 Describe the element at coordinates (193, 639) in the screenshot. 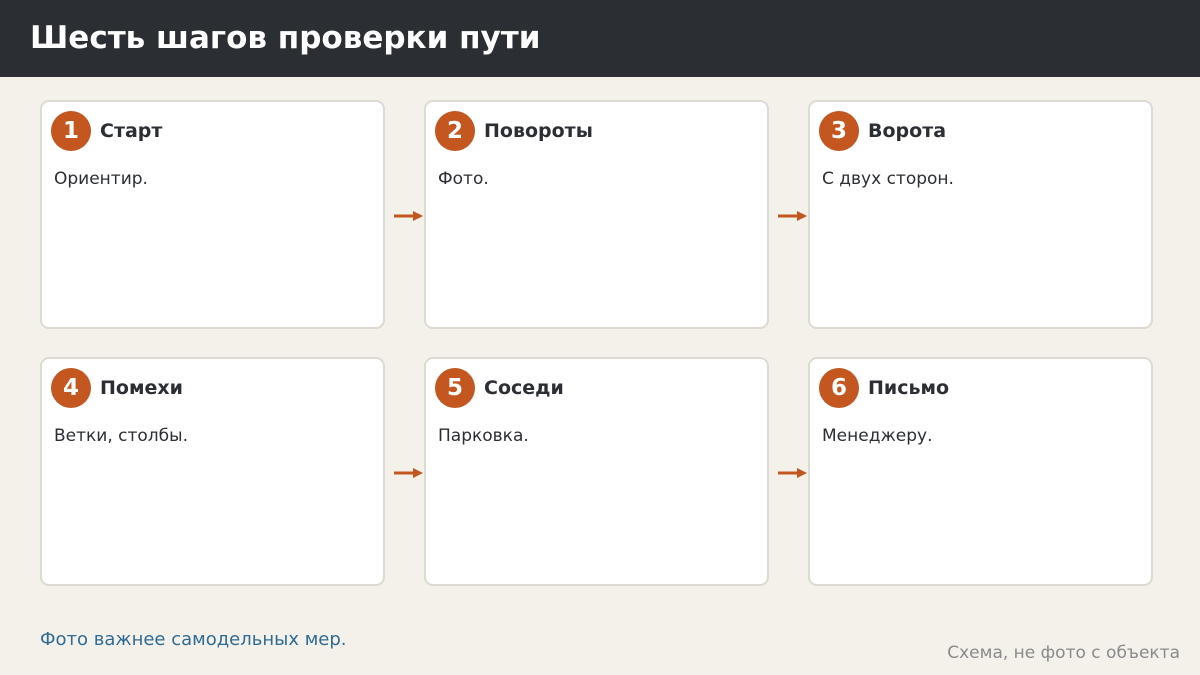

I see `footer-note: Фото важнее самодельных мер.` at that location.